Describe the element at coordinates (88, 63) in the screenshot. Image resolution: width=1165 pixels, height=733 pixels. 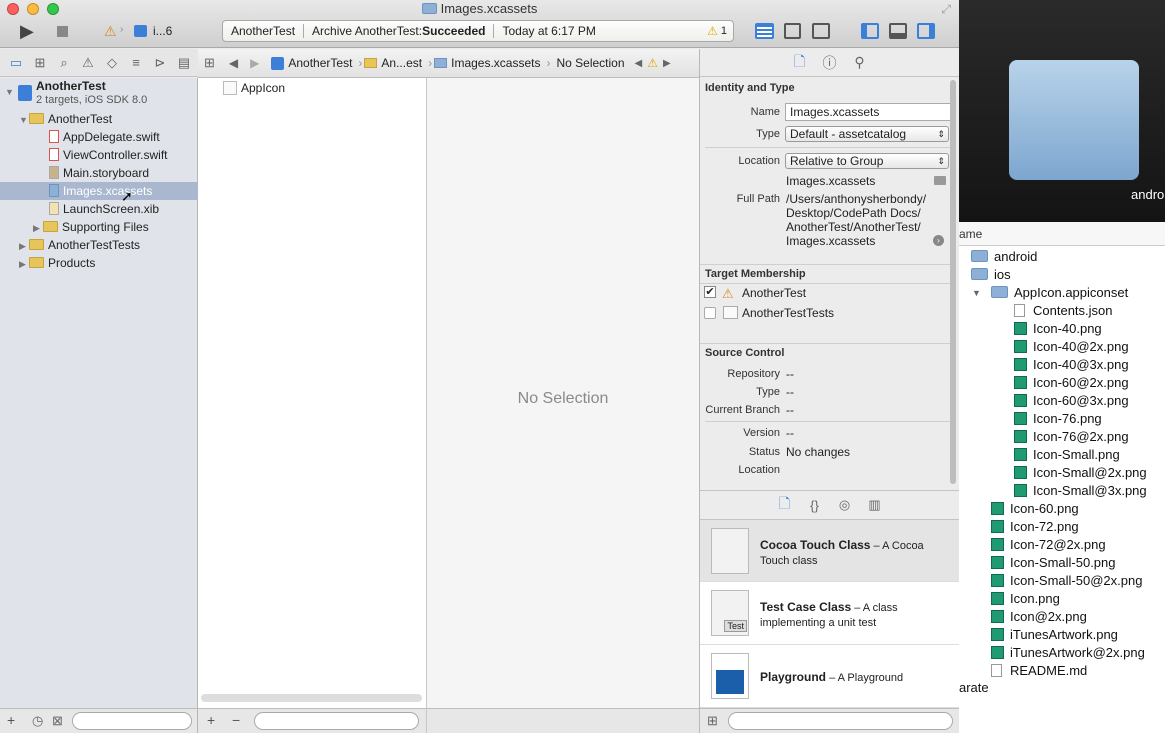
I see `issue-navigator-icon: ⚠` at that location.